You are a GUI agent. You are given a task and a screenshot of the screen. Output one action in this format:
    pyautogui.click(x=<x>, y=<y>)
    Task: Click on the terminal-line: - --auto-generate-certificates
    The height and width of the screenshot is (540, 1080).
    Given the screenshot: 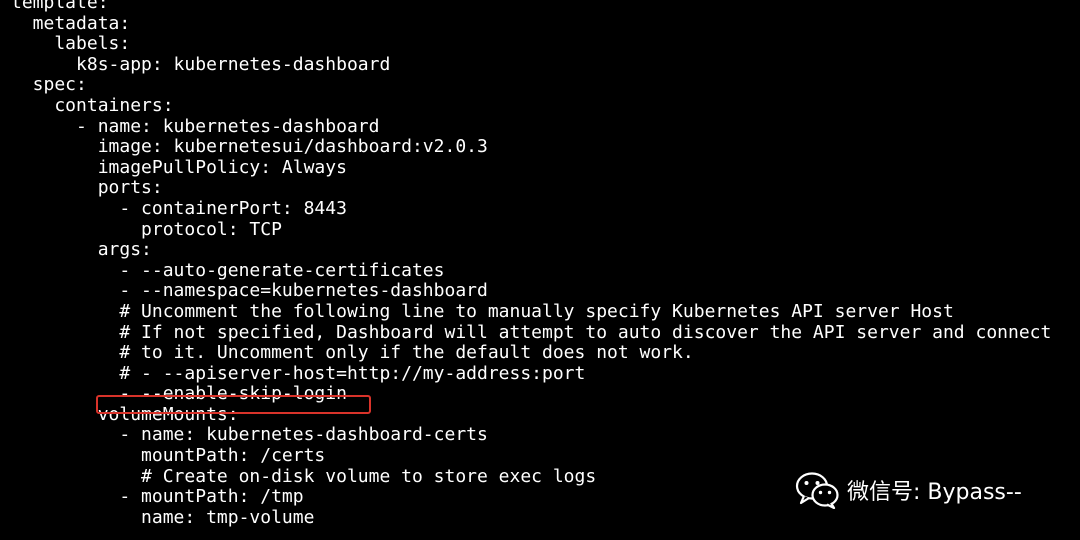 What is the action you would take?
    pyautogui.click(x=228, y=270)
    